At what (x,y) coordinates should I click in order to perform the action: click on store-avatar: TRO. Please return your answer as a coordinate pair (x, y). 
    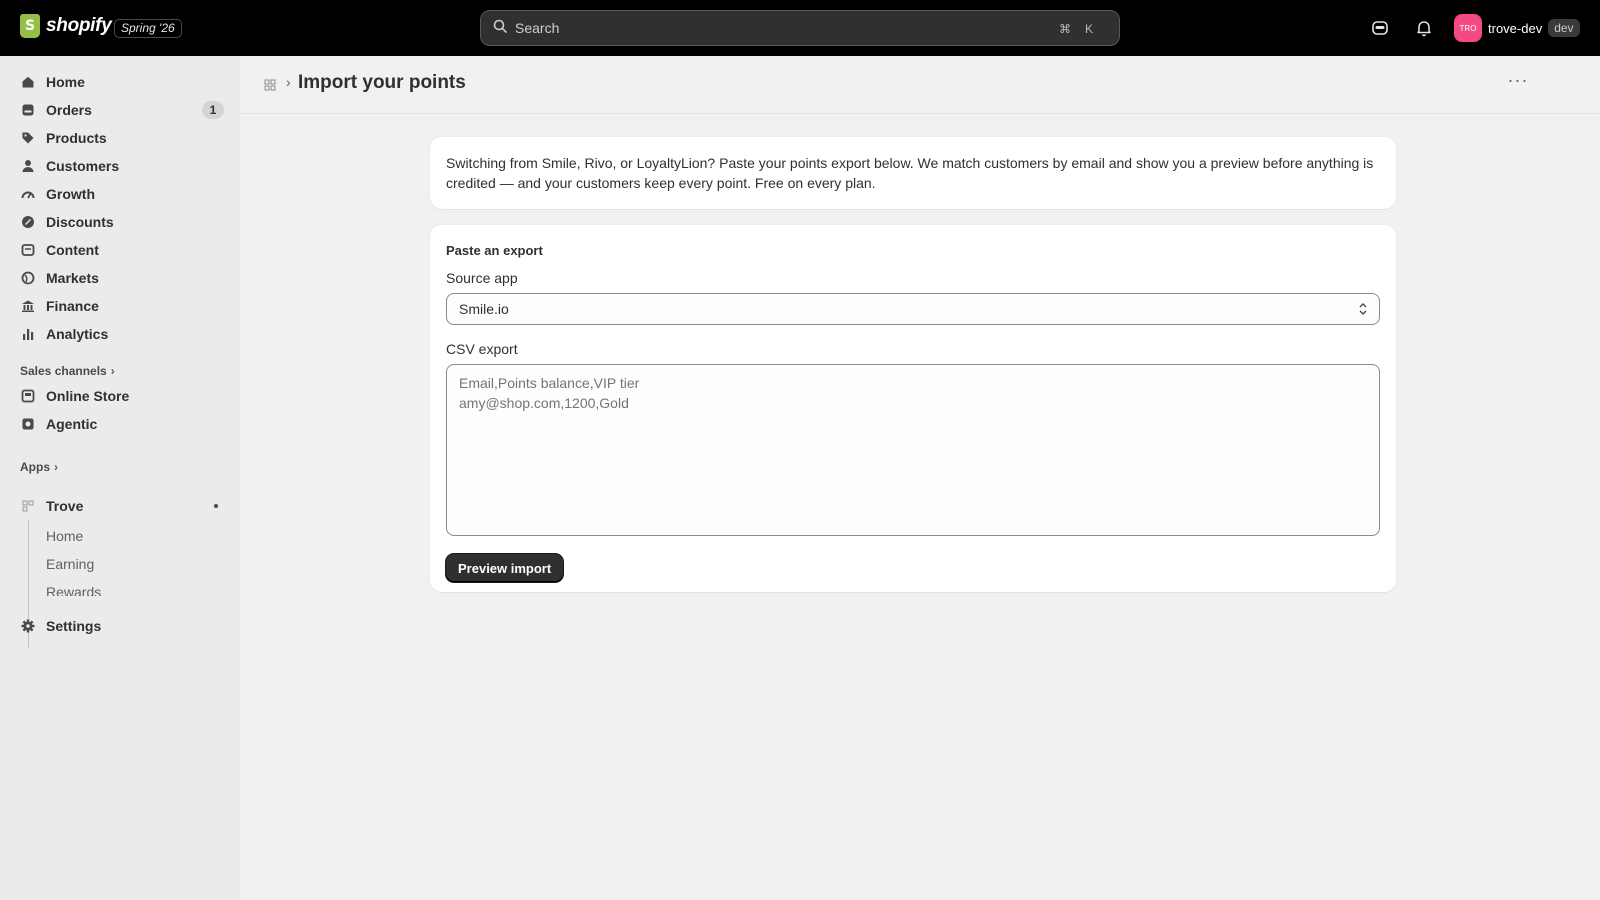
    Looking at the image, I should click on (1468, 28).